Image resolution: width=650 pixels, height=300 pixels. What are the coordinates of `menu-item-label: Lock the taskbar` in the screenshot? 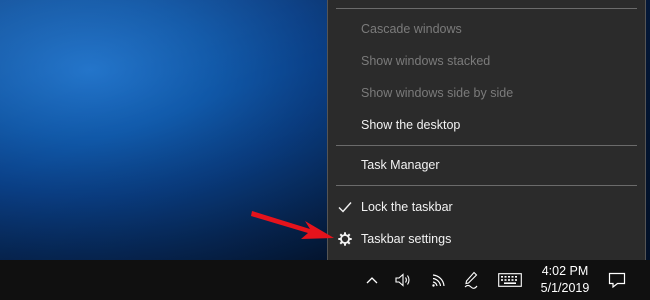 It's located at (407, 207).